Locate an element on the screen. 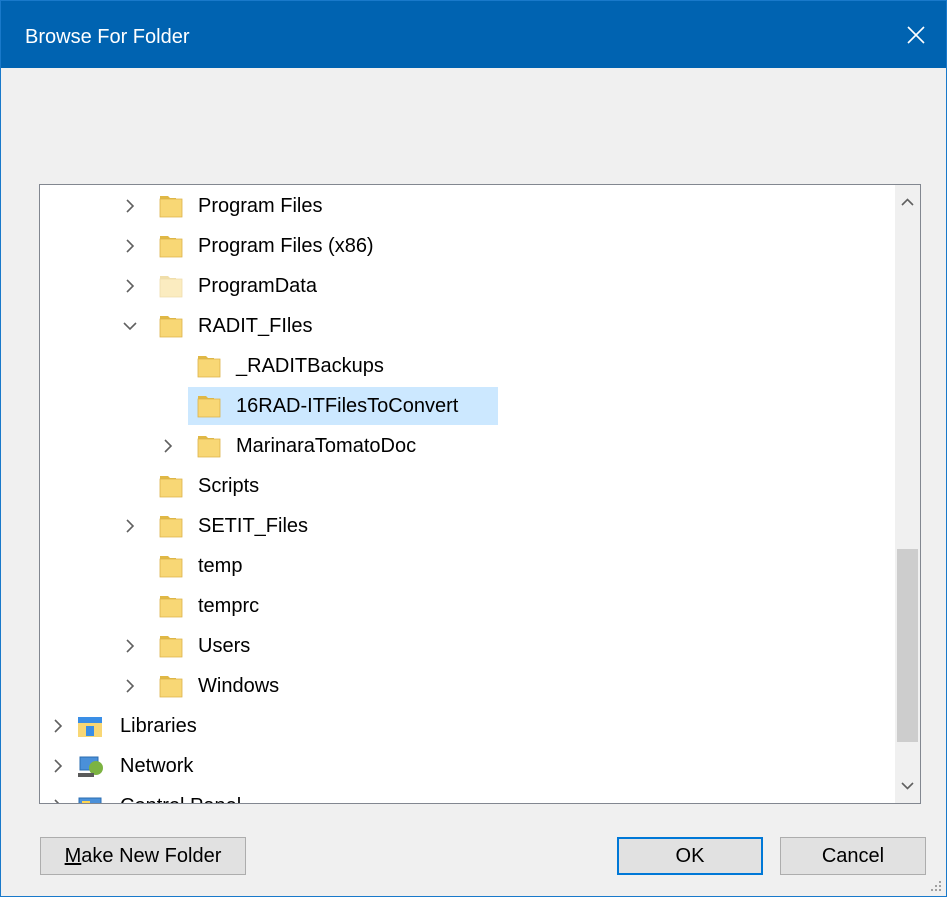 Image resolution: width=947 pixels, height=897 pixels. tree-item: temp is located at coordinates (467, 566).